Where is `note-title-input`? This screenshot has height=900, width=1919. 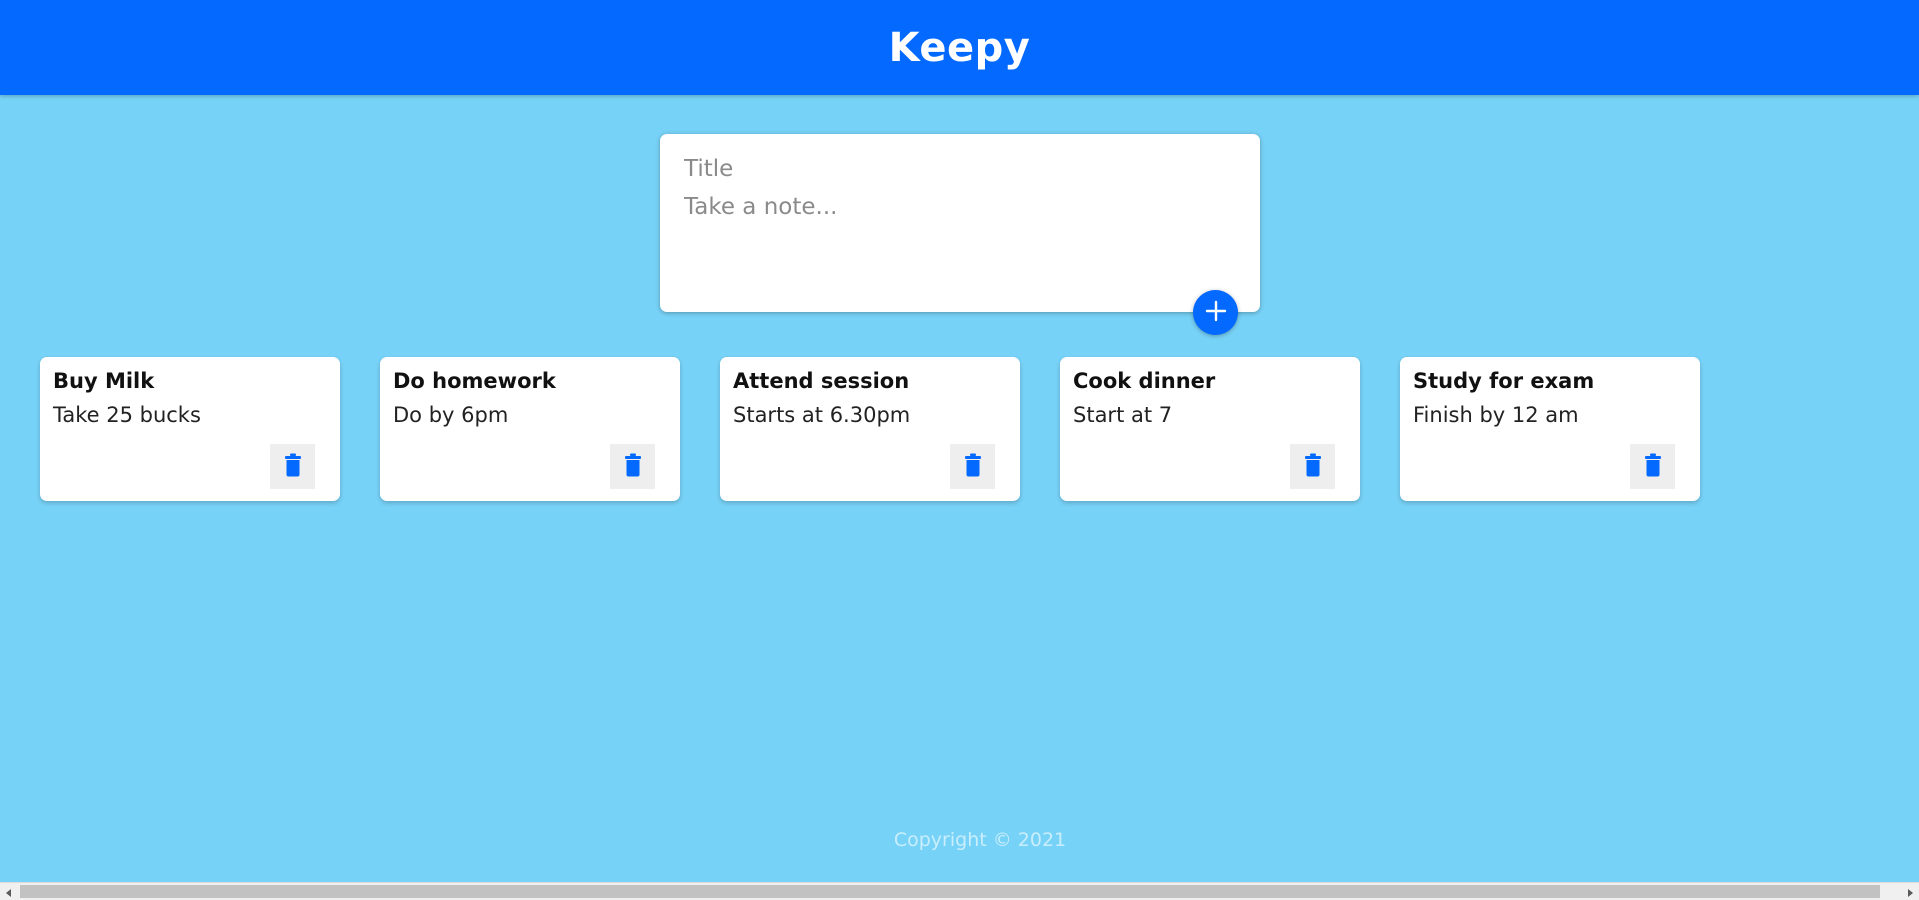 note-title-input is located at coordinates (960, 169).